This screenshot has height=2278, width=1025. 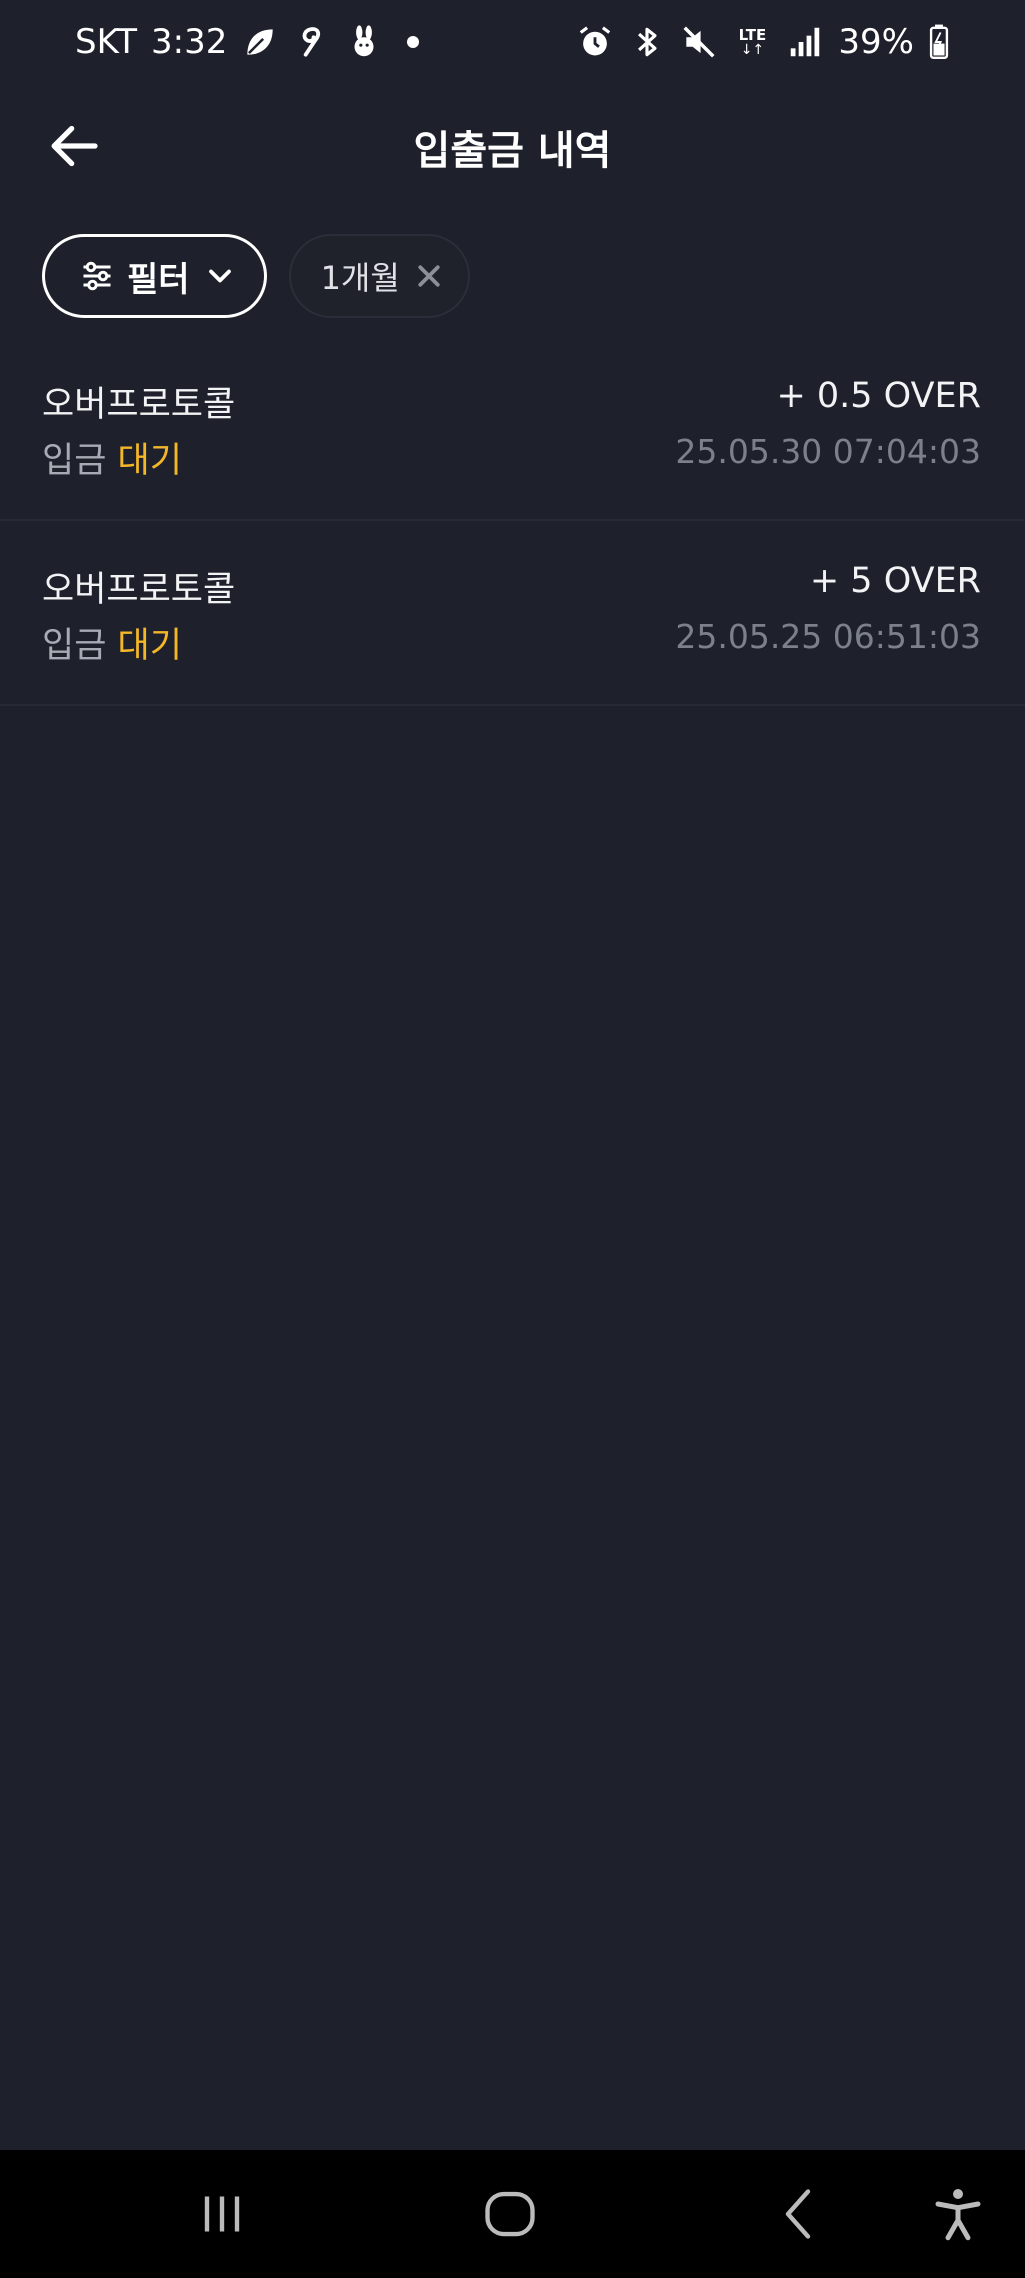 I want to click on leaf-icon, so click(x=260, y=42).